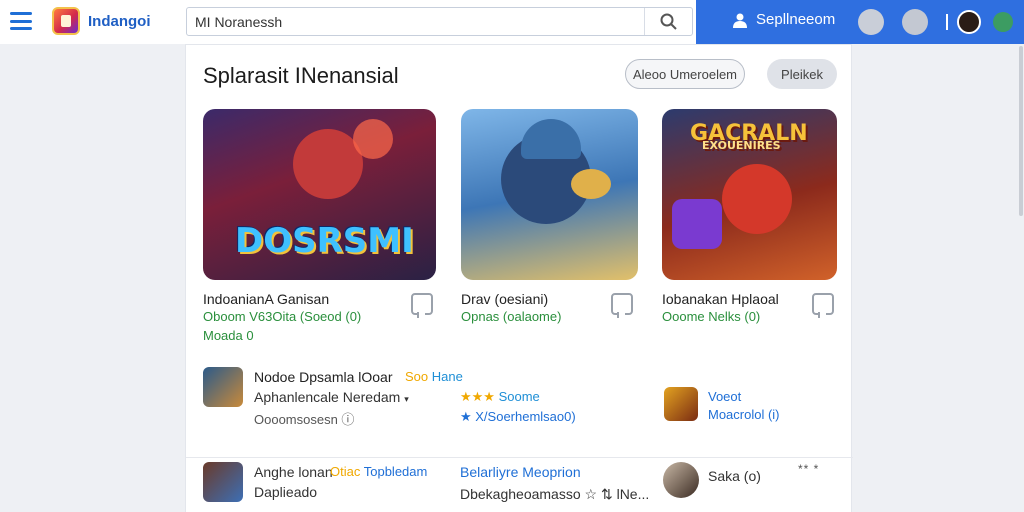  Describe the element at coordinates (324, 241) in the screenshot. I see `game-thumbnail-title: DOSRSMI` at that location.